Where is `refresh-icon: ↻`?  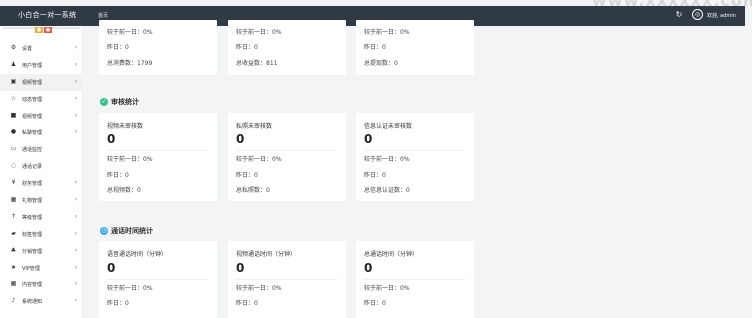 refresh-icon: ↻ is located at coordinates (679, 15).